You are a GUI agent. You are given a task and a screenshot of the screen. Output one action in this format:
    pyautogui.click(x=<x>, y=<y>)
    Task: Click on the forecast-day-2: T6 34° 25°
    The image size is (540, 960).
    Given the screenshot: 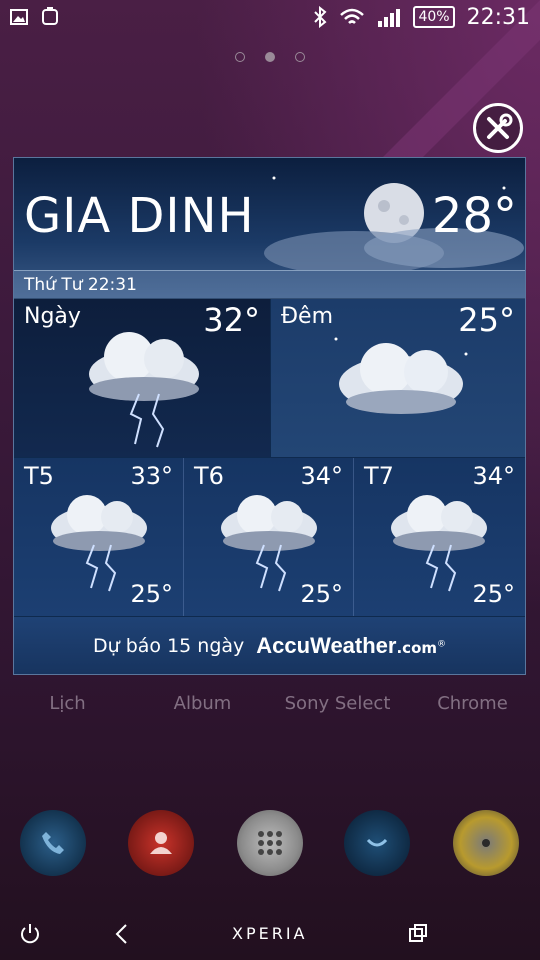 What is the action you would take?
    pyautogui.click(x=269, y=537)
    